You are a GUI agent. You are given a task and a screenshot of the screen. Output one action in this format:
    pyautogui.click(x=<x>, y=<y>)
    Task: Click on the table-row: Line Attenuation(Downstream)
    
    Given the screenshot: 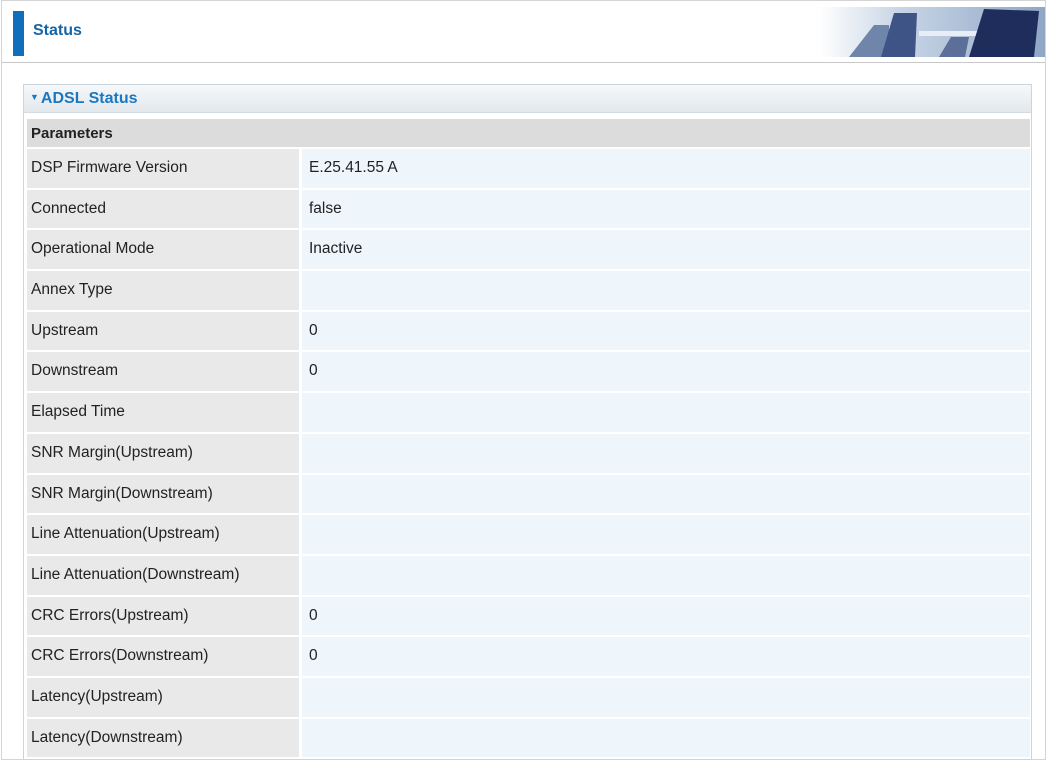 What is the action you would take?
    pyautogui.click(x=528, y=575)
    